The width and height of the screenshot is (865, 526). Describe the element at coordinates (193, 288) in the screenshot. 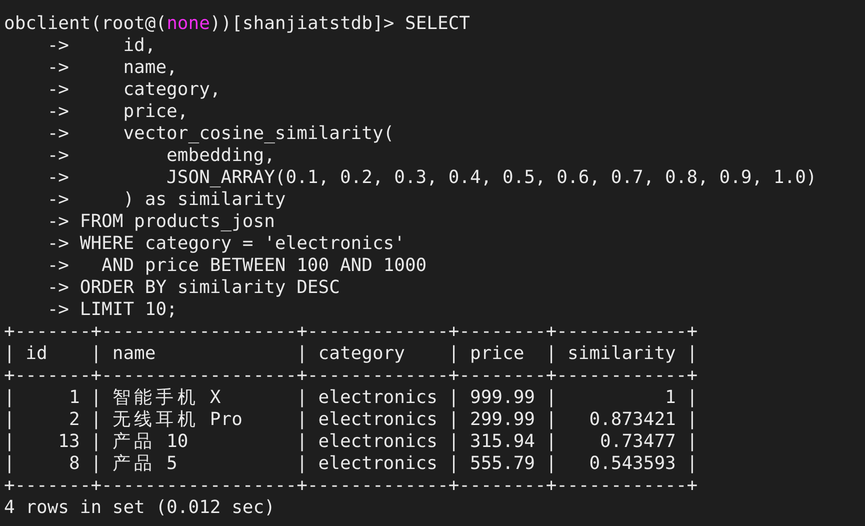

I see `query-line: -> ORDER BY similarity DESC` at that location.